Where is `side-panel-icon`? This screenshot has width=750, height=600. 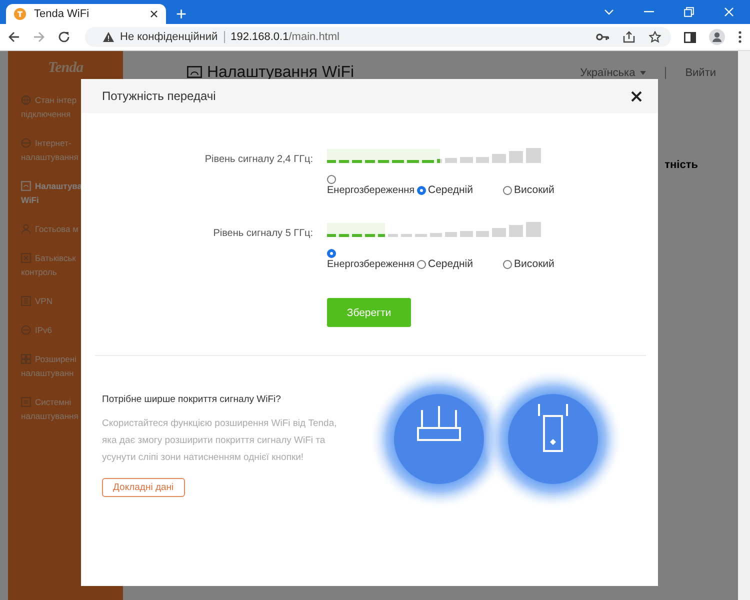 side-panel-icon is located at coordinates (690, 37).